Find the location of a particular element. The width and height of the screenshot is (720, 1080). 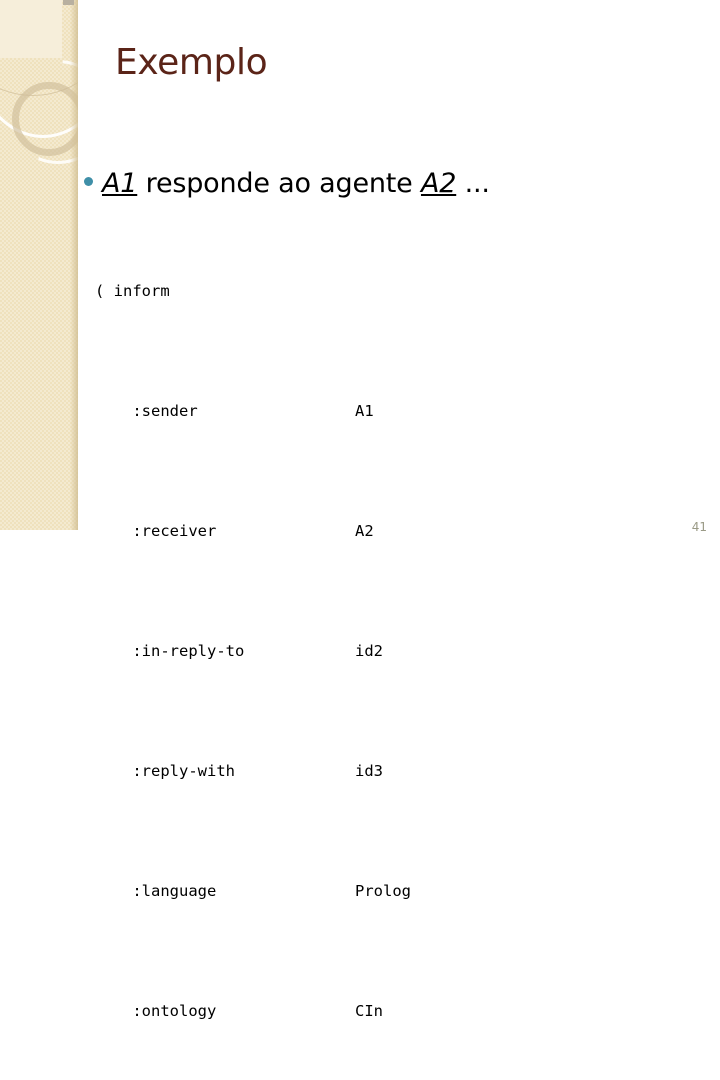

code-key: :reply-with is located at coordinates (165, 771).